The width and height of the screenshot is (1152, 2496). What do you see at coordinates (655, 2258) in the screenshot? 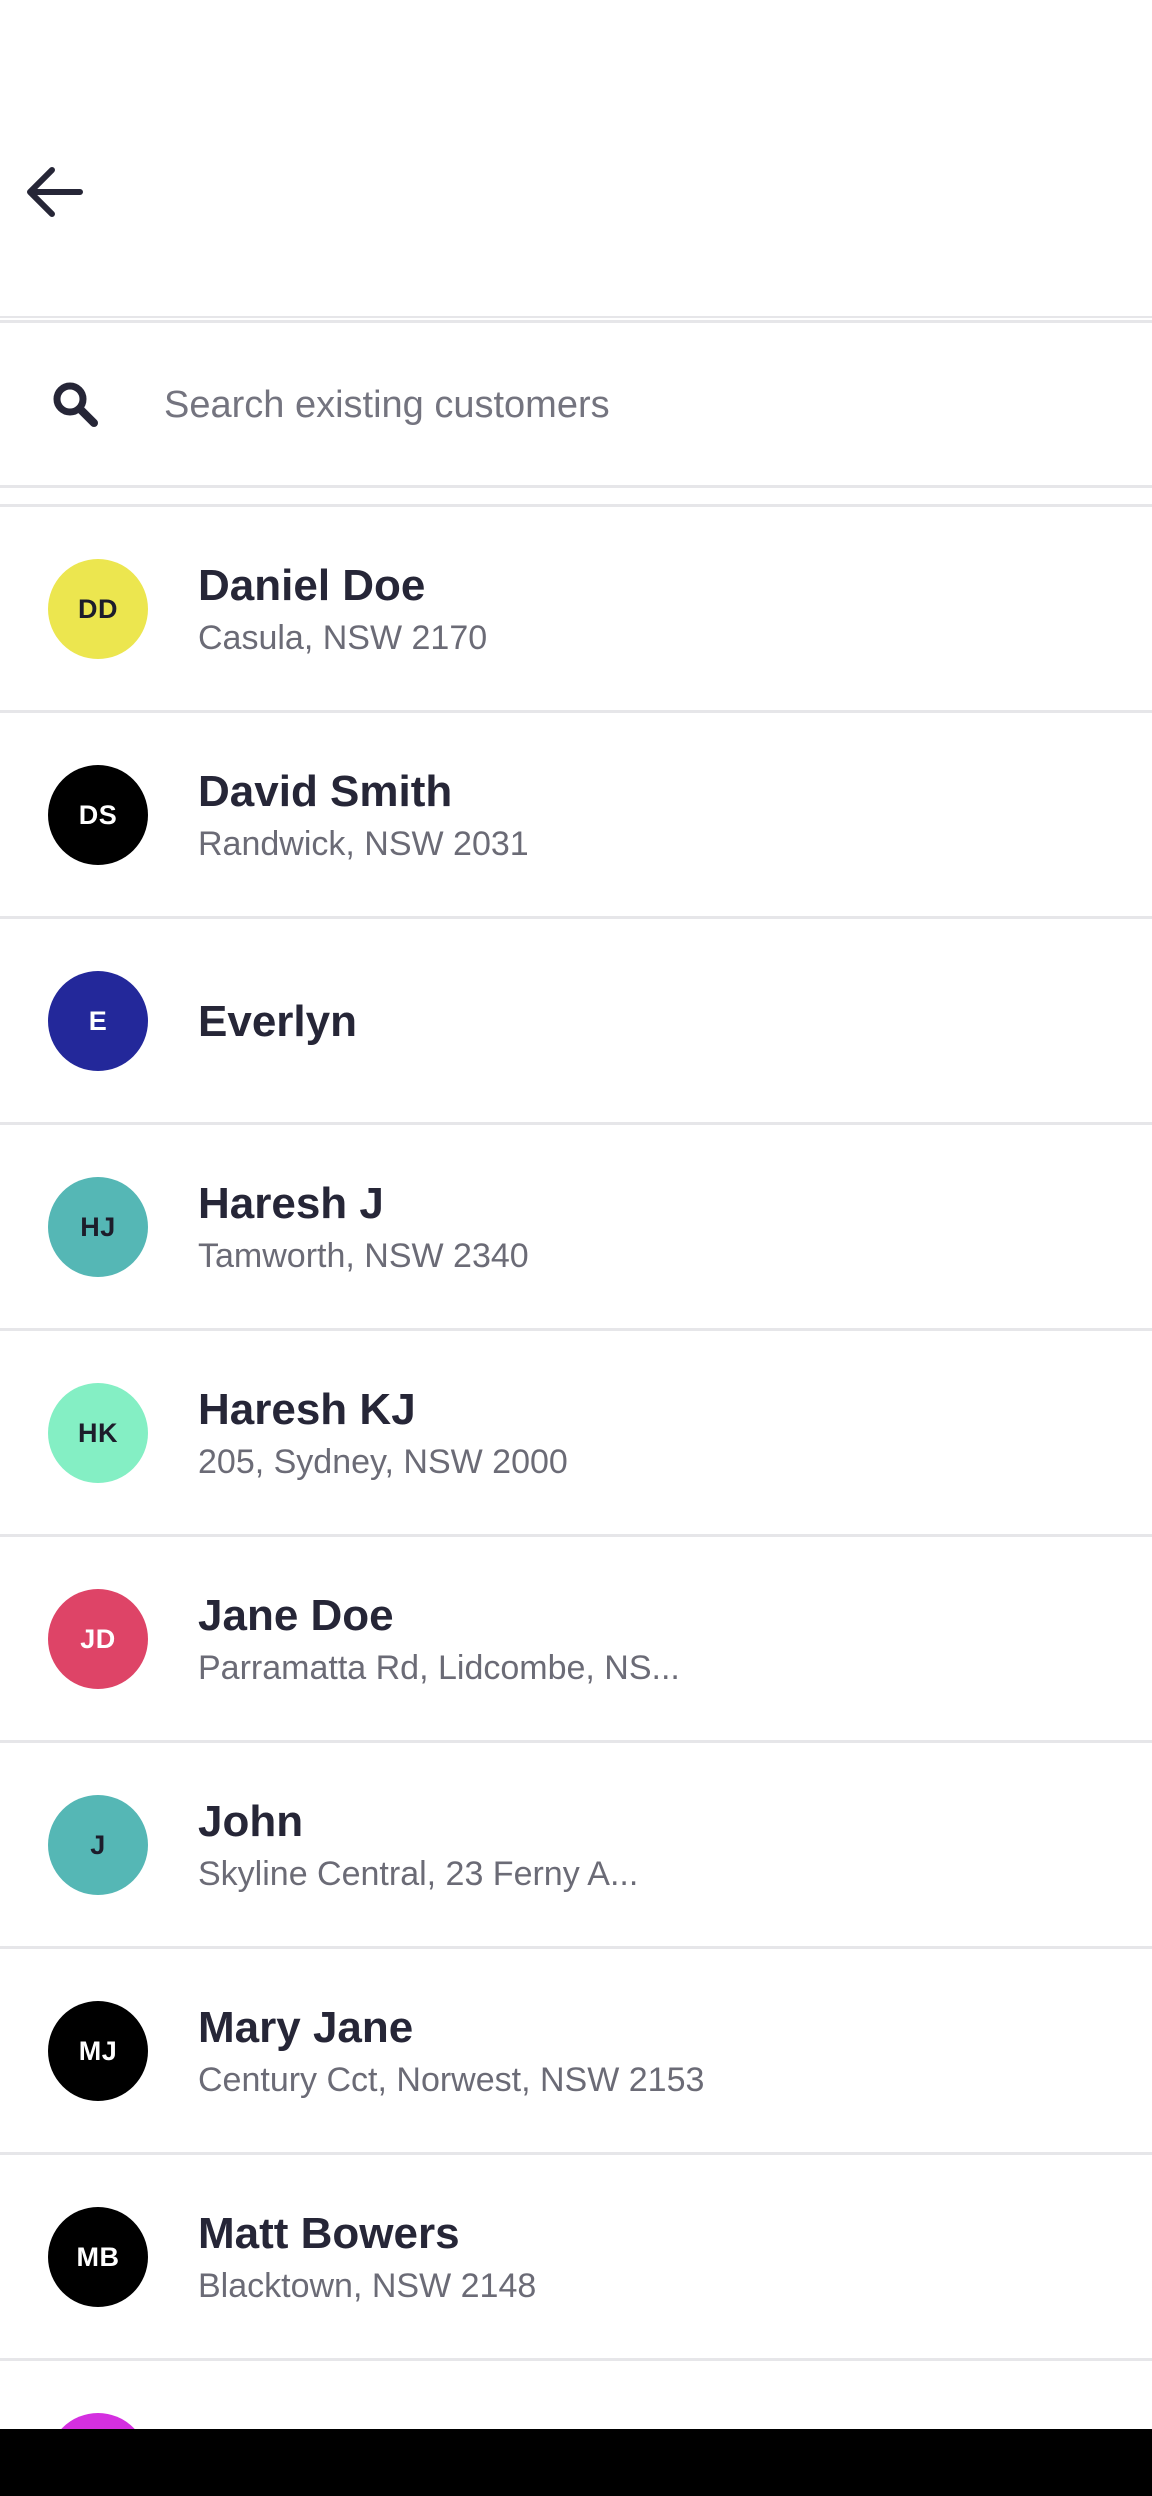
I see `customer-info: Matt Bowers Blacktown, NSW 2148` at bounding box center [655, 2258].